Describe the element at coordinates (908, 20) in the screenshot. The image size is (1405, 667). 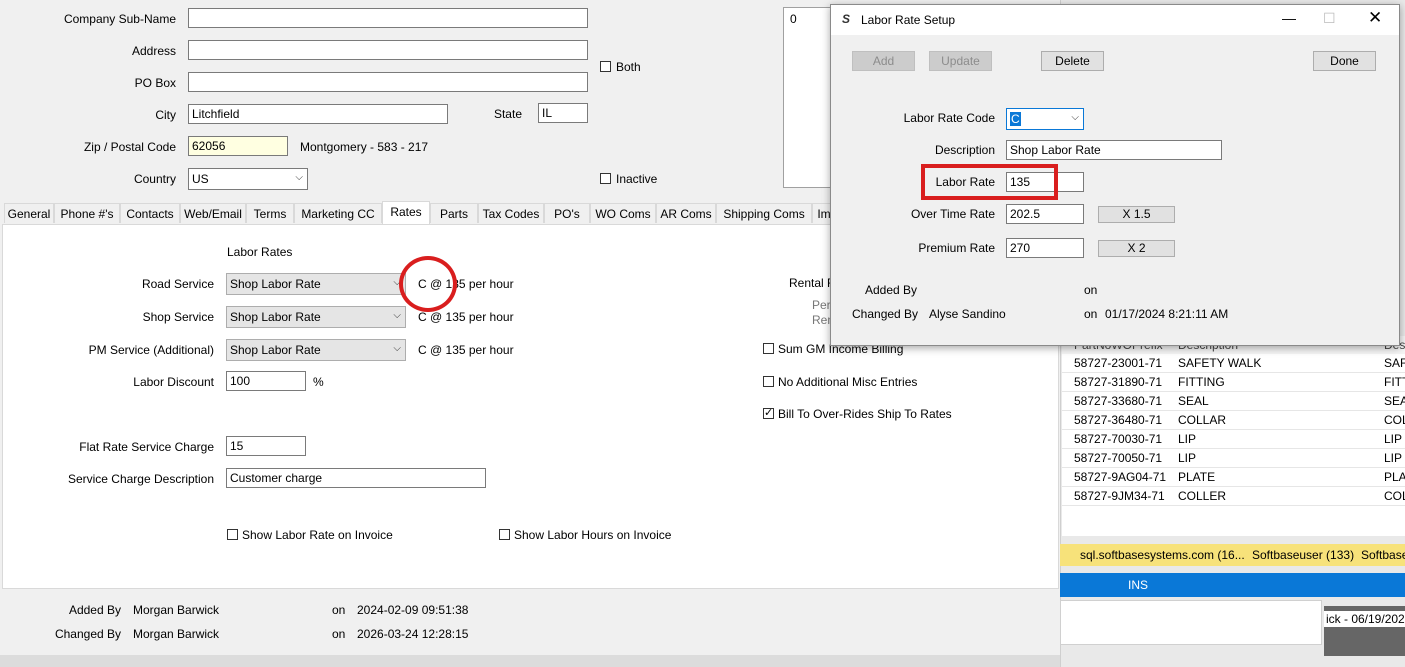
I see `dialog-title: Labor Rate Setup` at that location.